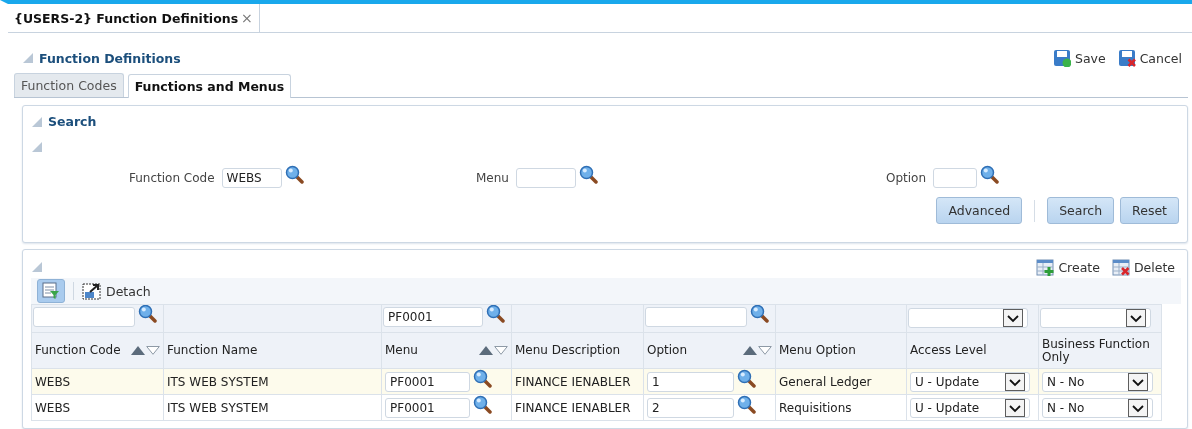 This screenshot has width=1192, height=429. Describe the element at coordinates (401, 350) in the screenshot. I see `column-header: Menu` at that location.